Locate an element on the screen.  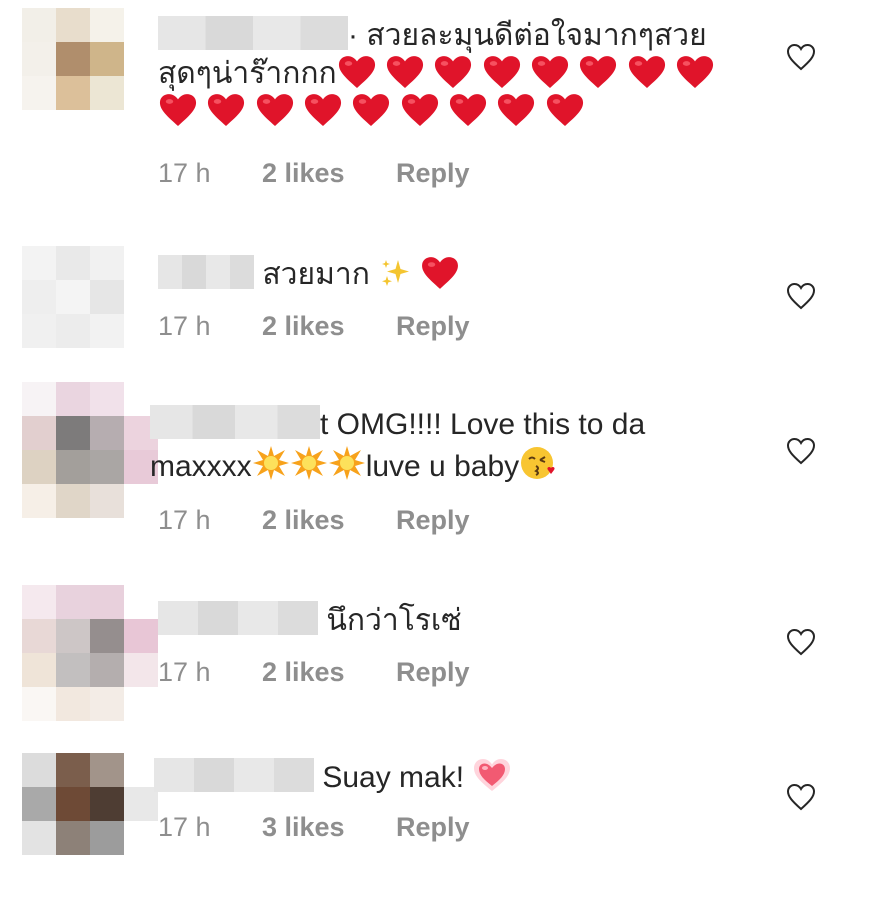
comment-text: นึกว่าโรเซ่ is located at coordinates (448, 620).